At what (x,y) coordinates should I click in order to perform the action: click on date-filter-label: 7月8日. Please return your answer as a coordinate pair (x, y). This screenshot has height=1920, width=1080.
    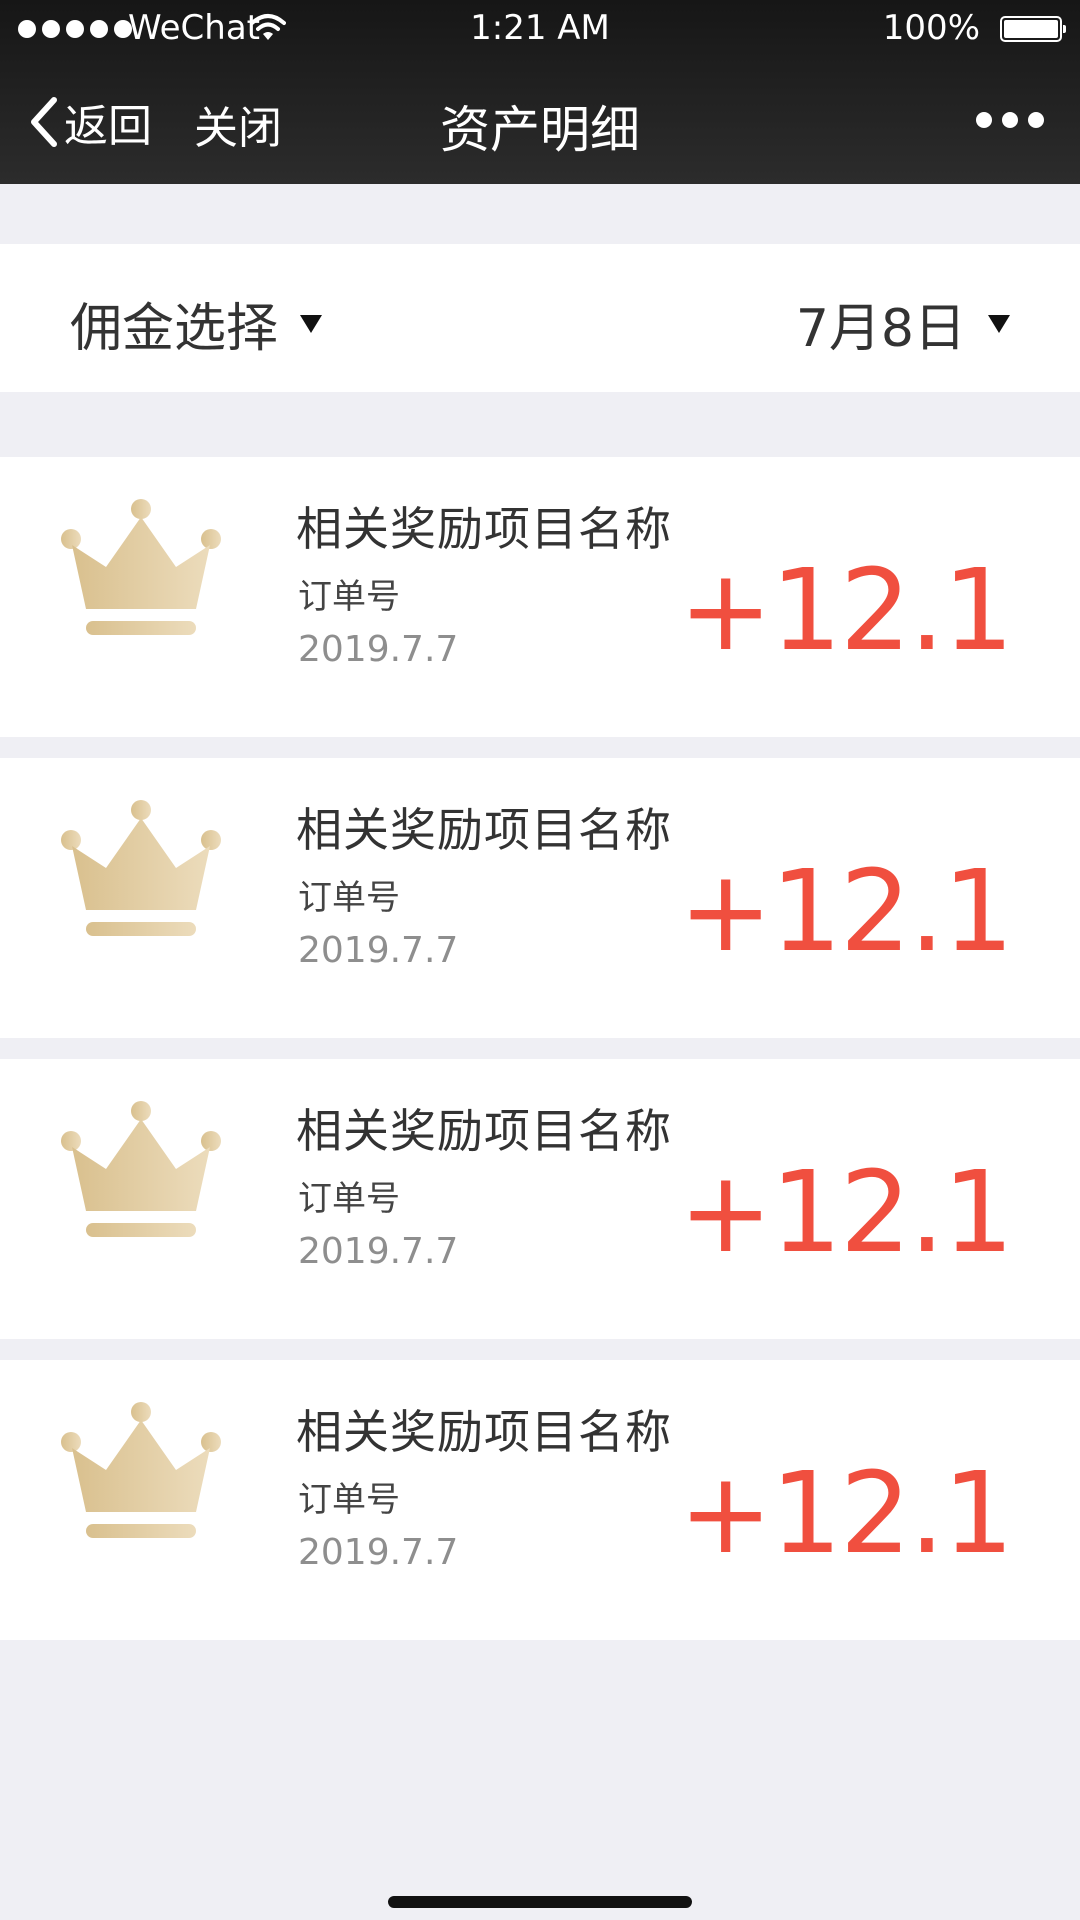
    Looking at the image, I should click on (880, 329).